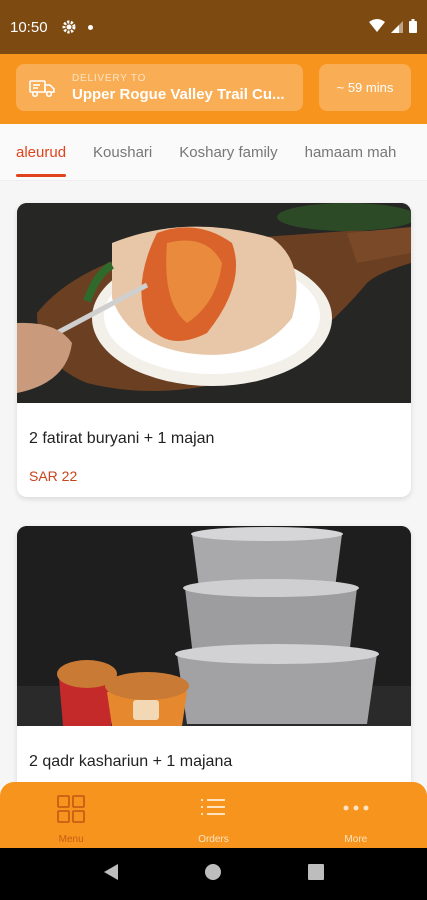 The height and width of the screenshot is (900, 427). What do you see at coordinates (41, 152) in the screenshot?
I see `tab-aleurud: aleurud` at bounding box center [41, 152].